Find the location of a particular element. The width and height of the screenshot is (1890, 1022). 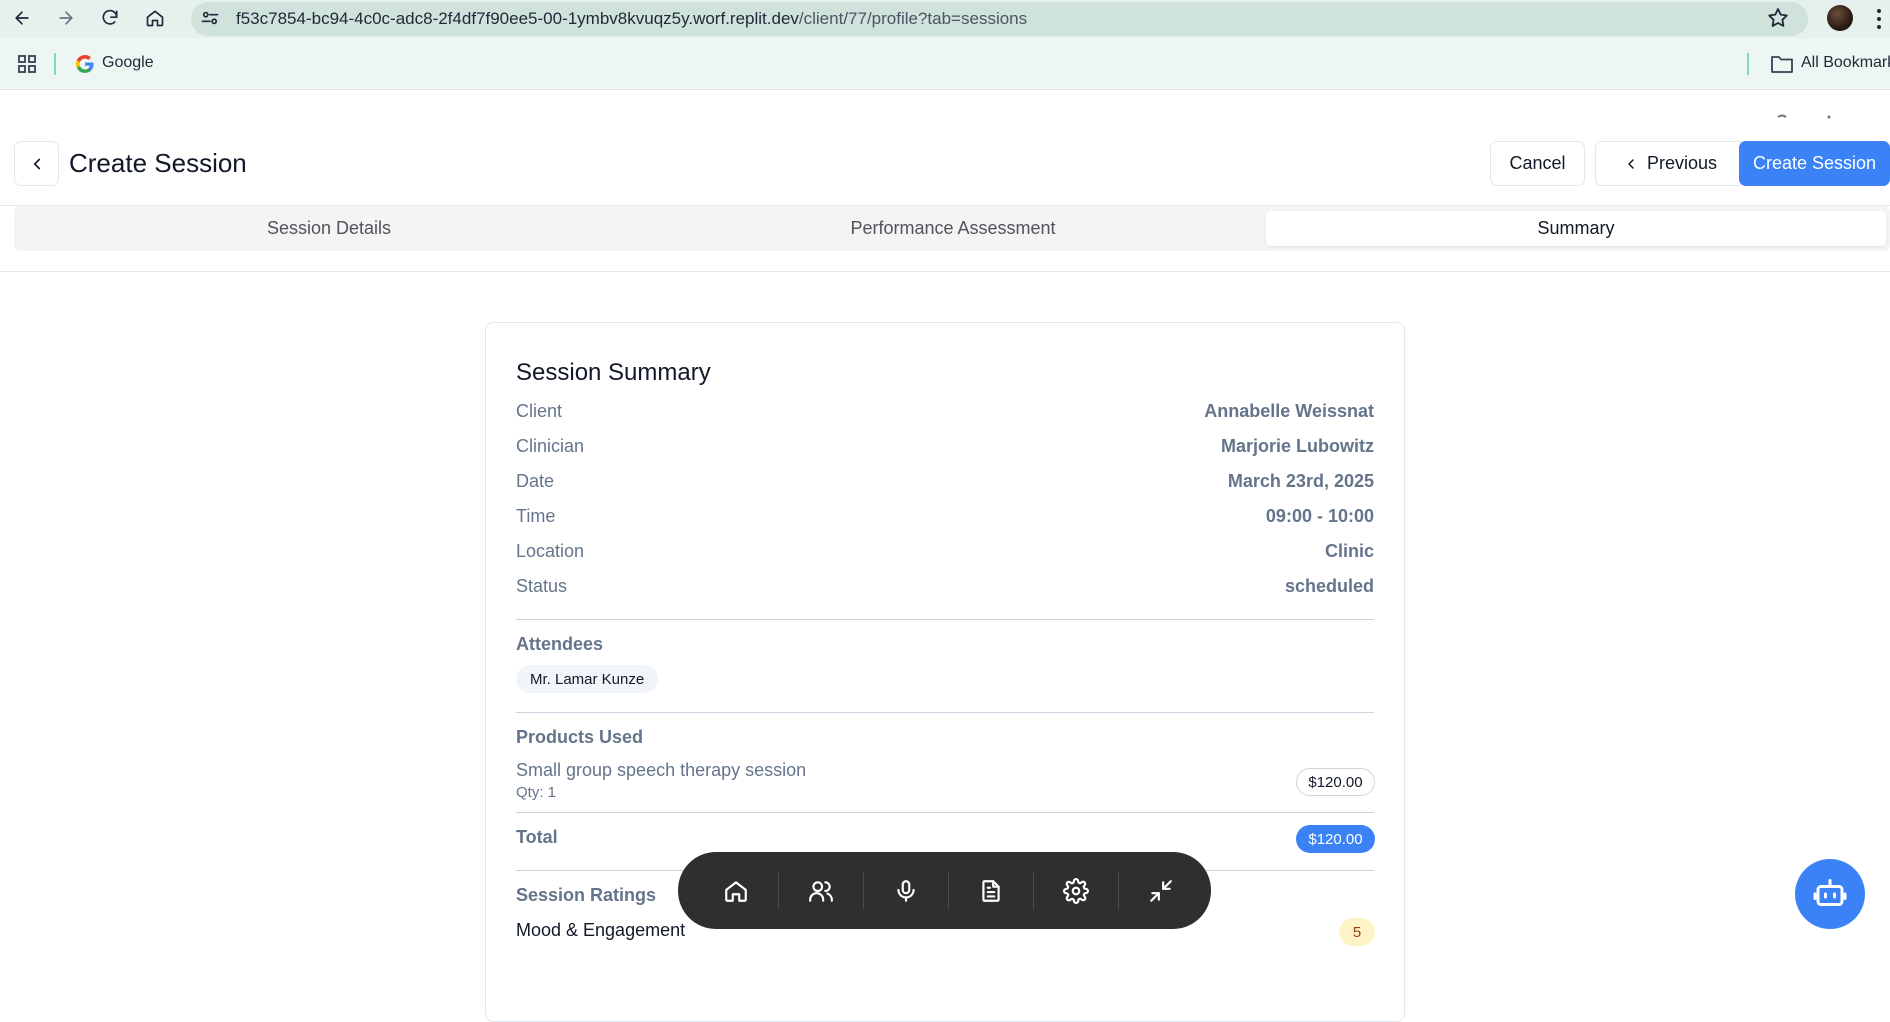

dock-settings-button is located at coordinates (1075, 890).